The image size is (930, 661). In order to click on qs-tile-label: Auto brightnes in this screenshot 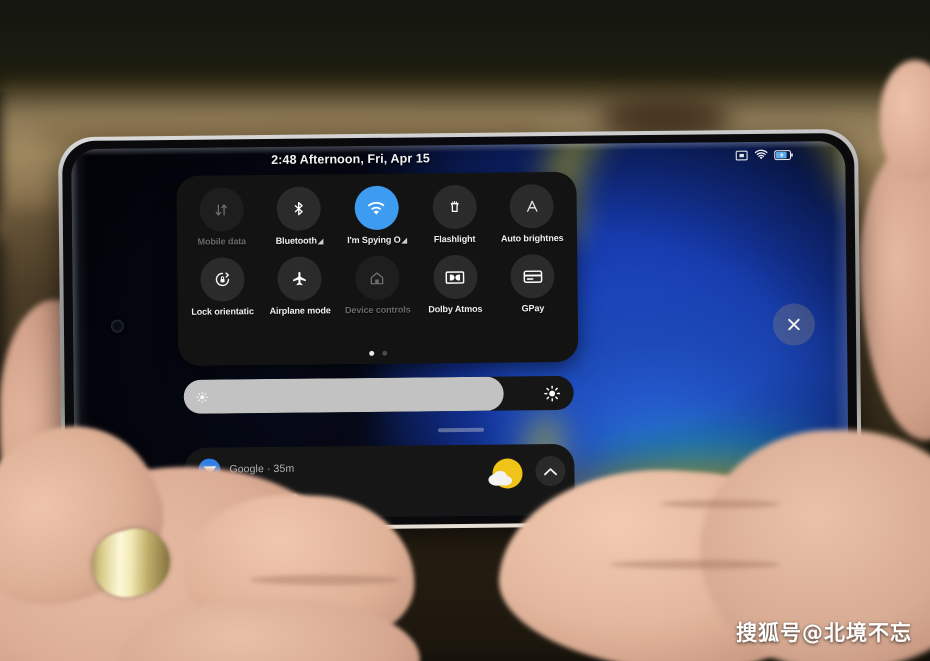, I will do `click(532, 238)`.